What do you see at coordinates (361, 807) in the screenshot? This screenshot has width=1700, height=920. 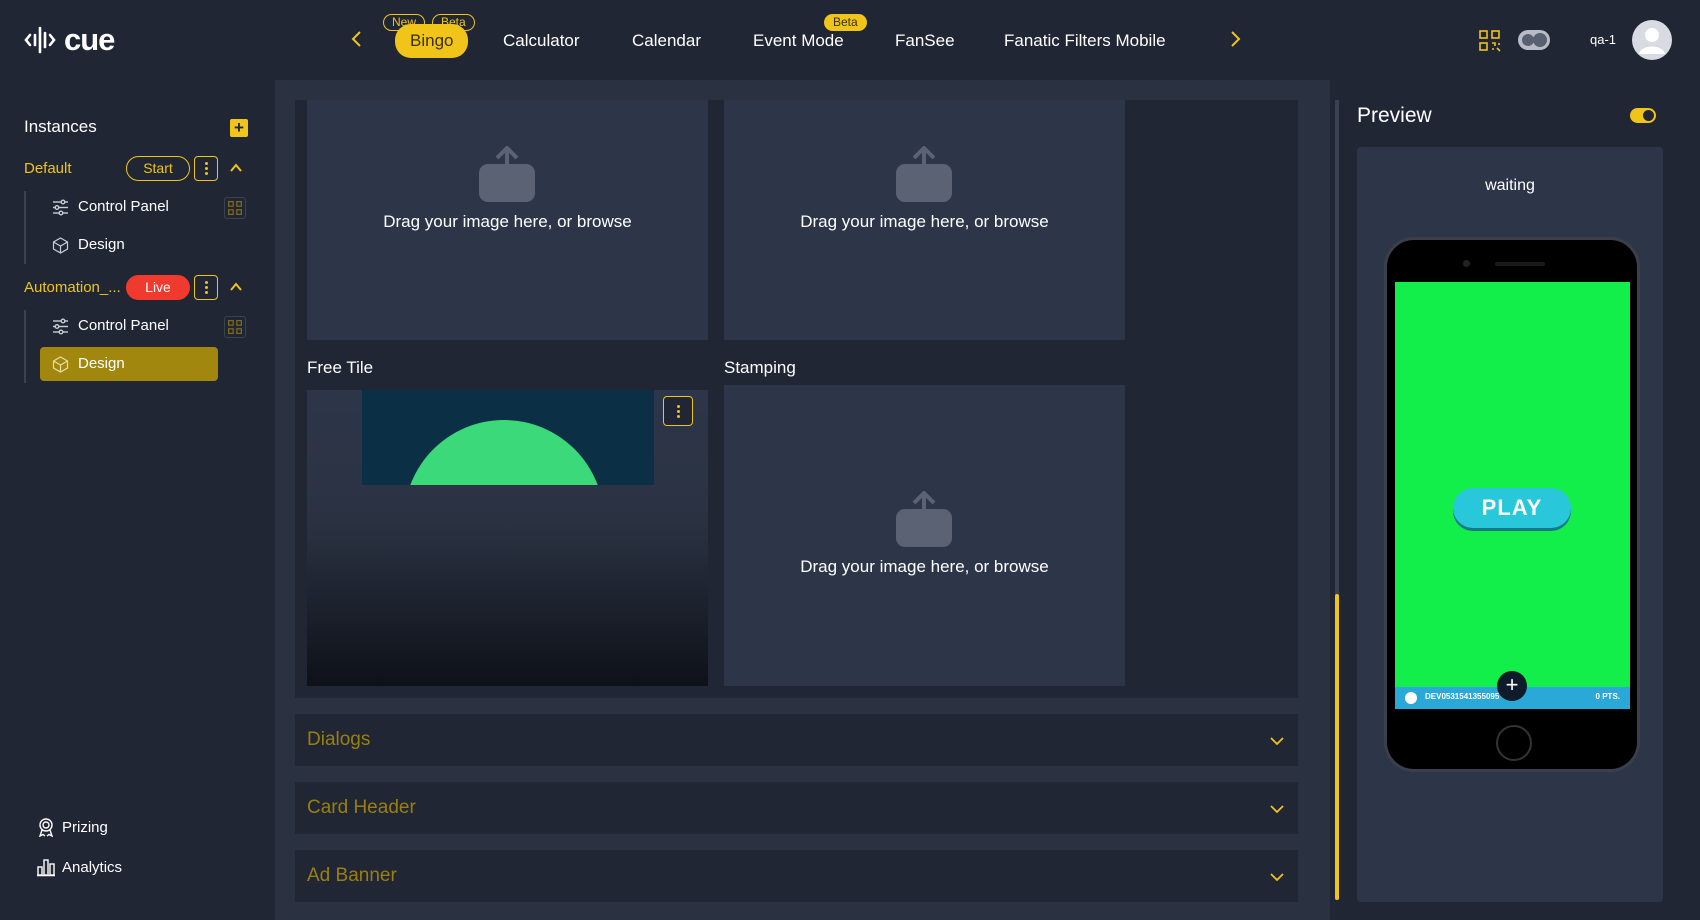 I see `accordion-title: Card Header` at bounding box center [361, 807].